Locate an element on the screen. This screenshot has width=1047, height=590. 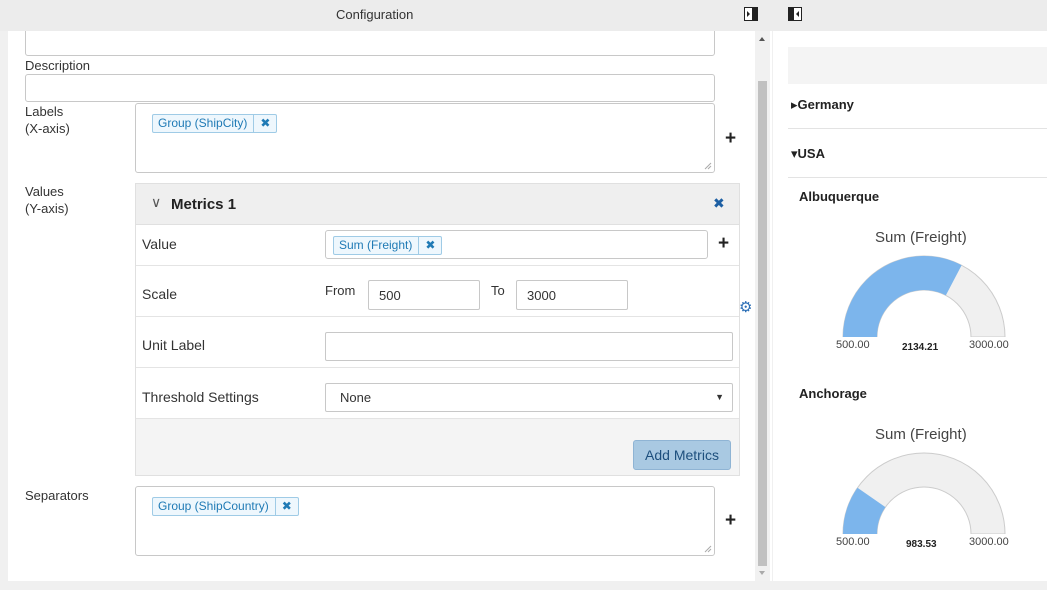
metrics-header: ∨ Metrics 1 ✖ is located at coordinates (437, 204).